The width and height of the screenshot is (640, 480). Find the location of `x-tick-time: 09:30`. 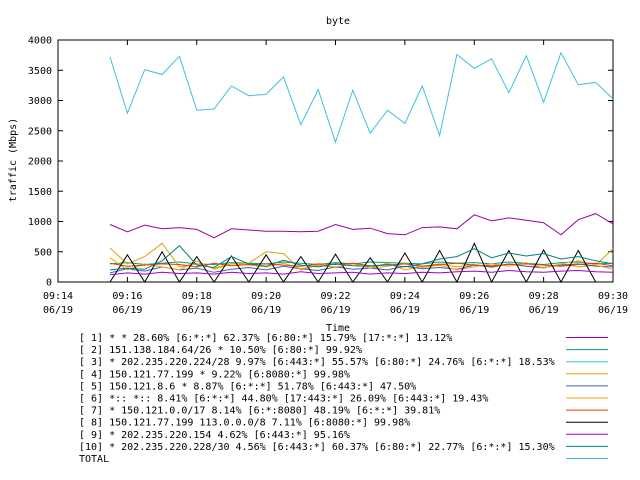

x-tick-time: 09:30 is located at coordinates (613, 296).